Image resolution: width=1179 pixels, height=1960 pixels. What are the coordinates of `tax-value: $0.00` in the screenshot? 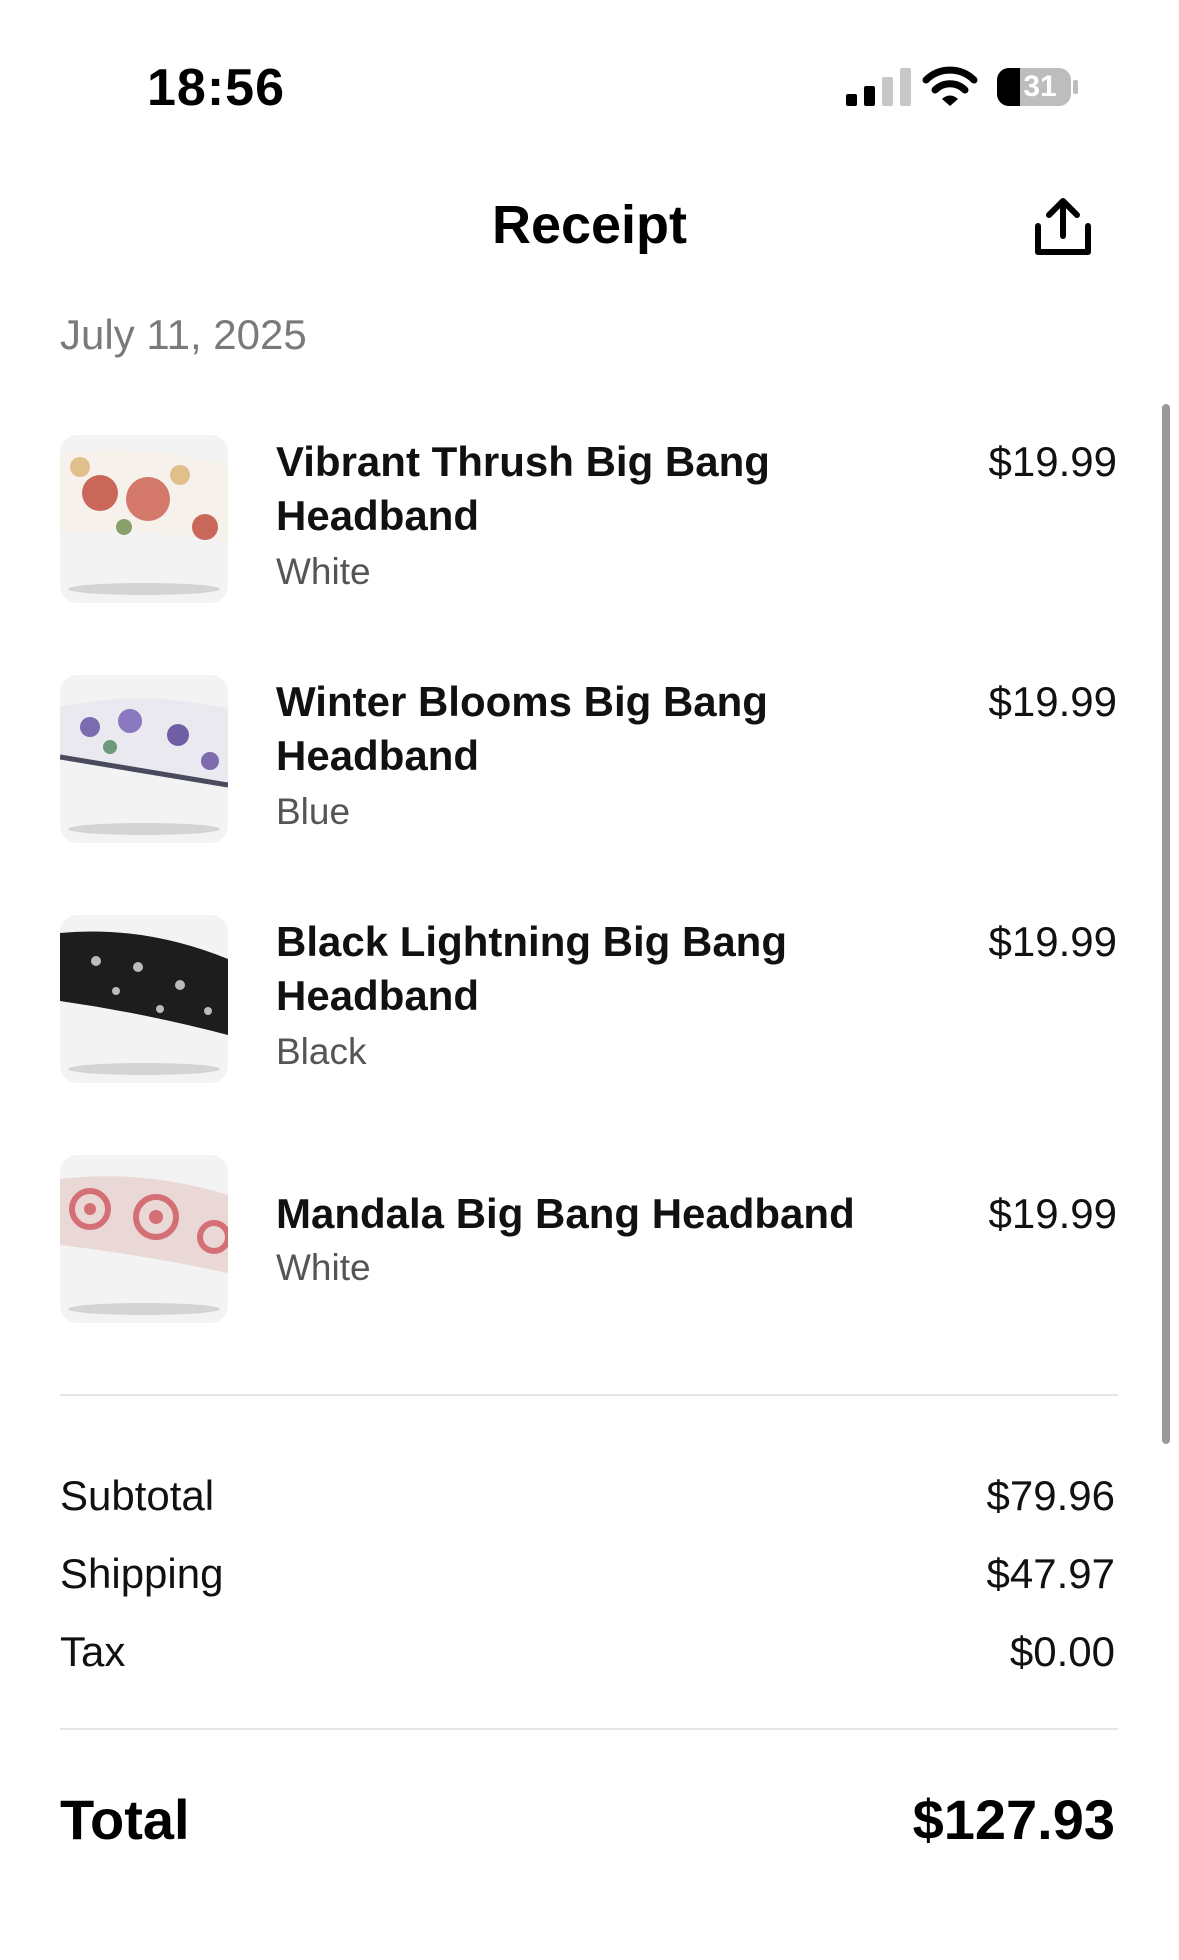 It's located at (1062, 1651).